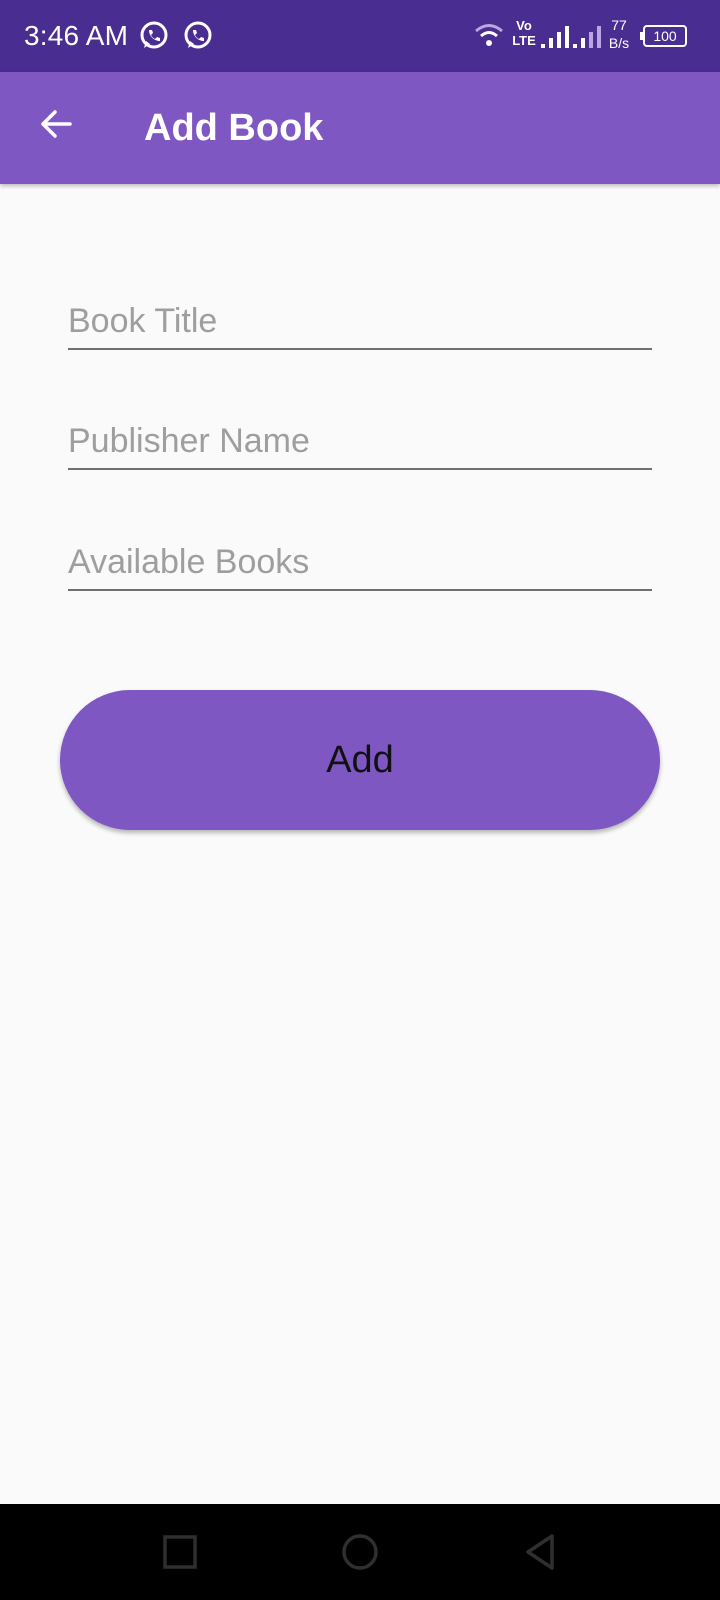  I want to click on triangle-back-icon, so click(540, 1552).